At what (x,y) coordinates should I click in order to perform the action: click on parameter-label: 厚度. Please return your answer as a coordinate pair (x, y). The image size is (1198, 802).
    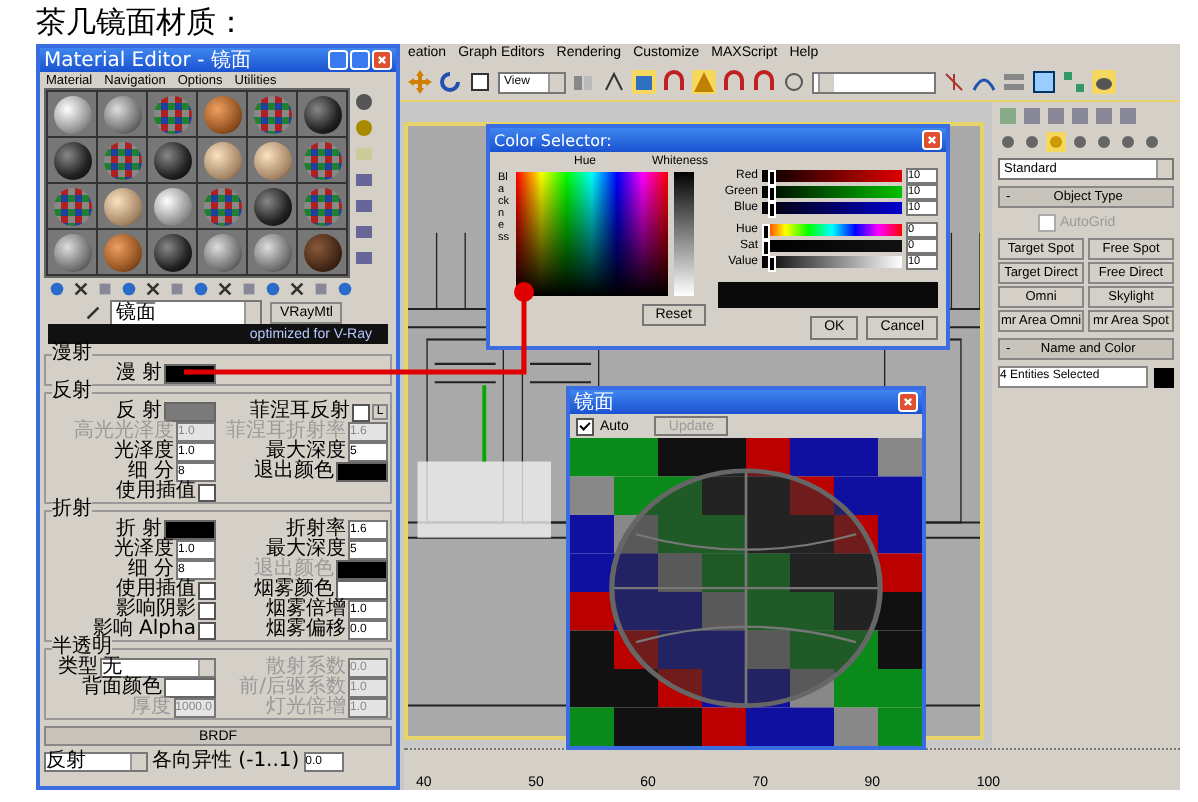
    Looking at the image, I should click on (151, 708).